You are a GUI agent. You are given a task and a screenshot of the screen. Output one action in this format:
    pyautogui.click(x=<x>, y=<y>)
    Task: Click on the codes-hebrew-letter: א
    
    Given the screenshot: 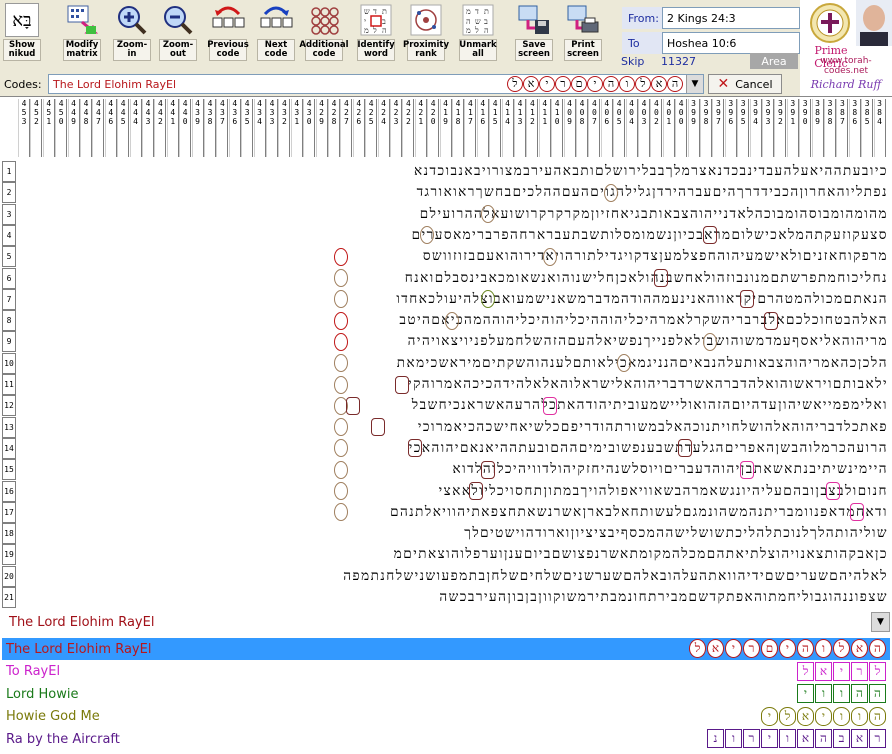 What is the action you would take?
    pyautogui.click(x=531, y=84)
    